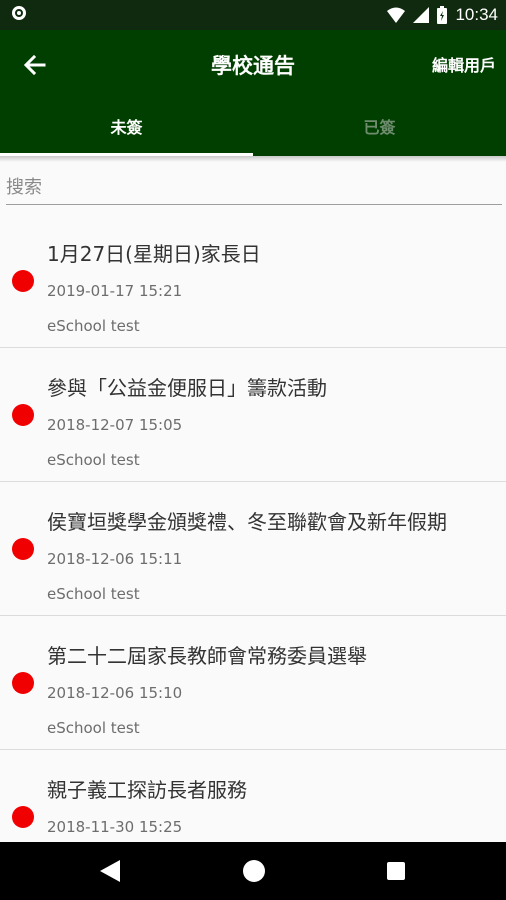  Describe the element at coordinates (207, 656) in the screenshot. I see `notice-title: 第二十二屆家長教師會常務委員選舉` at that location.